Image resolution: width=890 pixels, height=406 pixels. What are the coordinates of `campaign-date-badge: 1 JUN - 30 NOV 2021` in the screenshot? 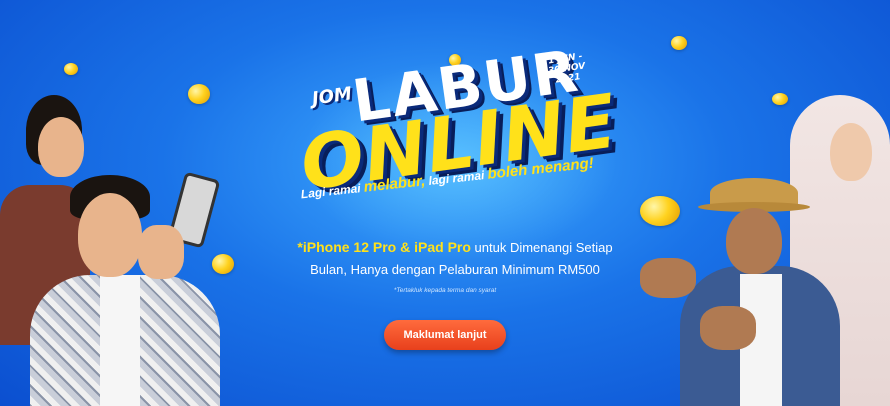 It's located at (566, 69).